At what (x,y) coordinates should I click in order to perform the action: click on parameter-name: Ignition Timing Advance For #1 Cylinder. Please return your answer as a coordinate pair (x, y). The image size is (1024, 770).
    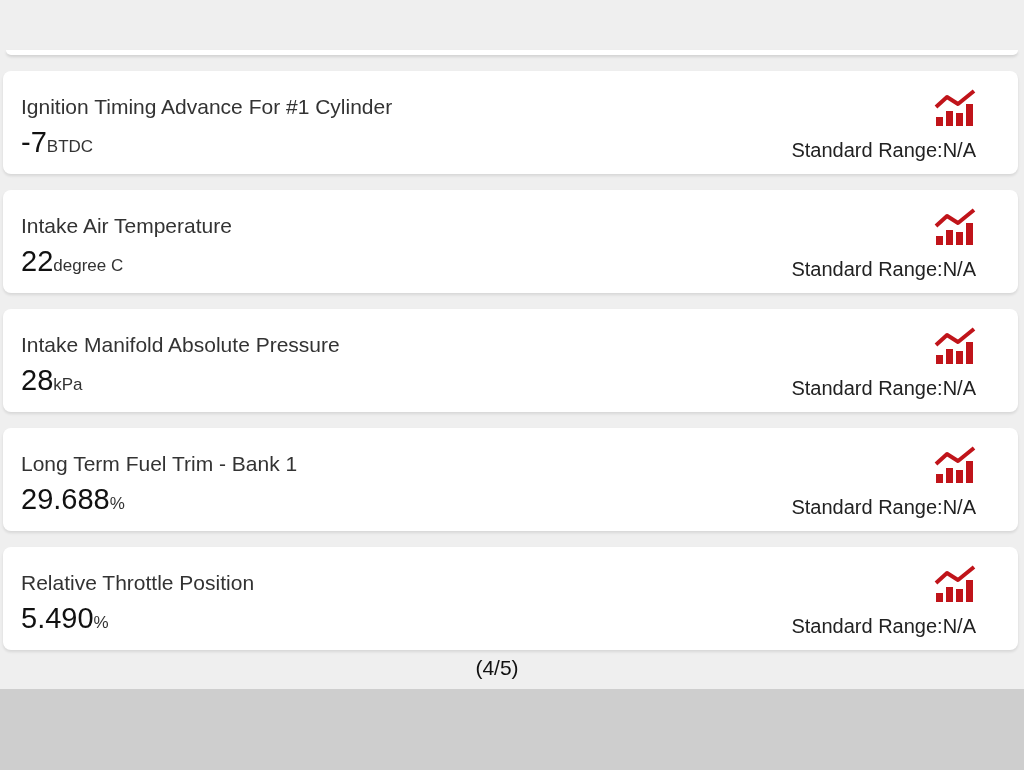
    Looking at the image, I should click on (207, 107).